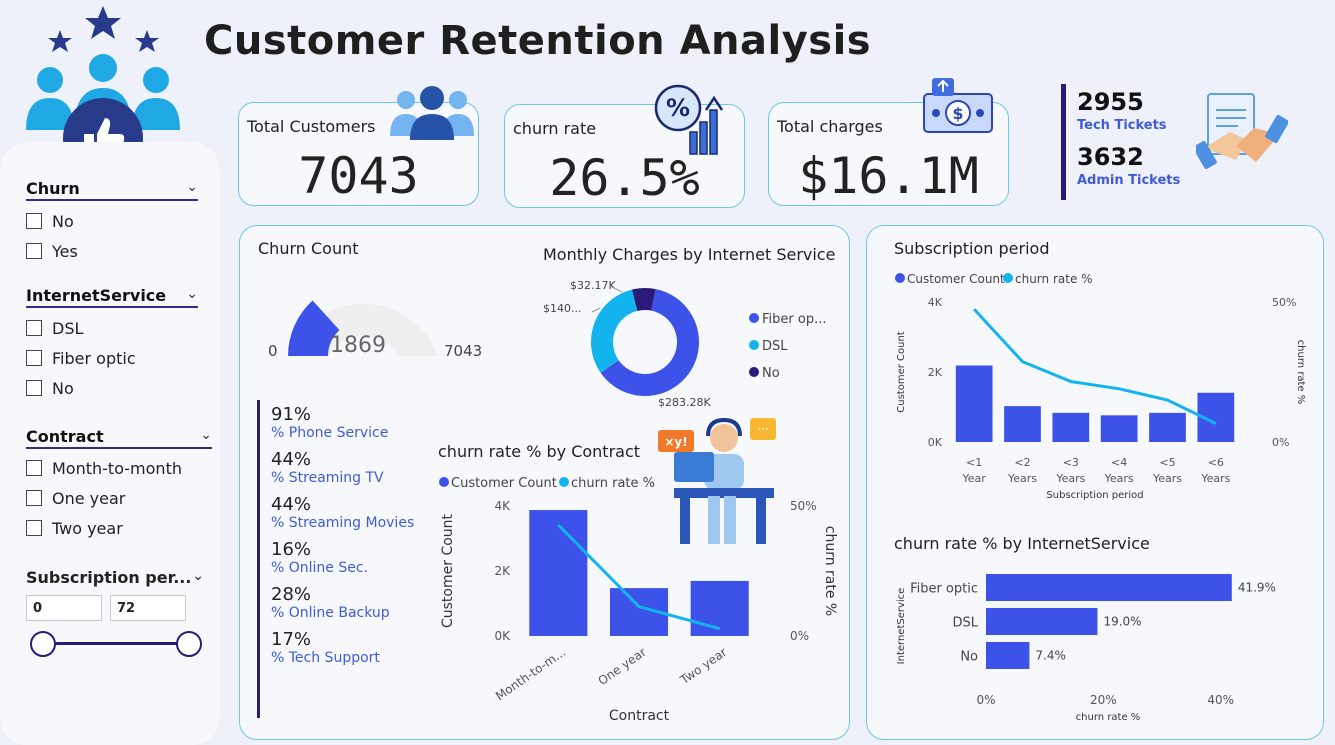 The image size is (1335, 745). I want to click on y2-tick-label: 0%, so click(1280, 442).